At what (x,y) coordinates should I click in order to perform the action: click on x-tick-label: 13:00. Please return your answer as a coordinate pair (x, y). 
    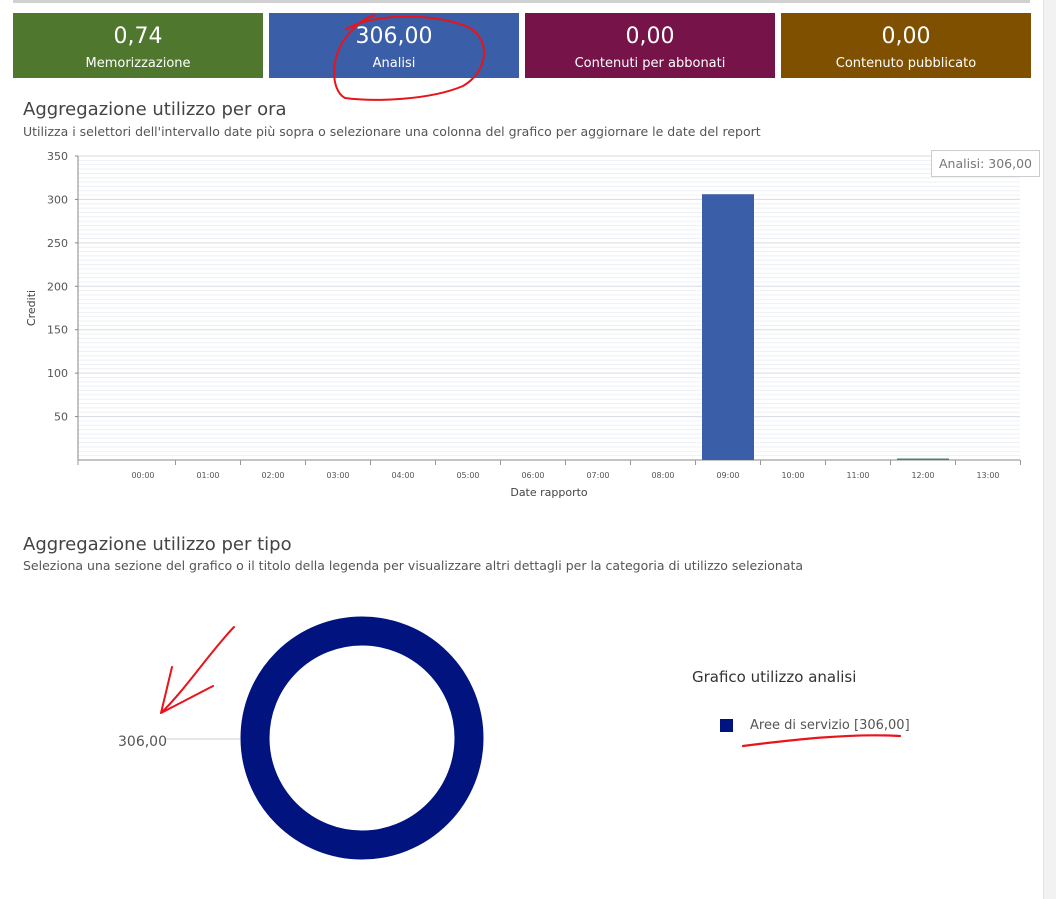
    Looking at the image, I should click on (987, 475).